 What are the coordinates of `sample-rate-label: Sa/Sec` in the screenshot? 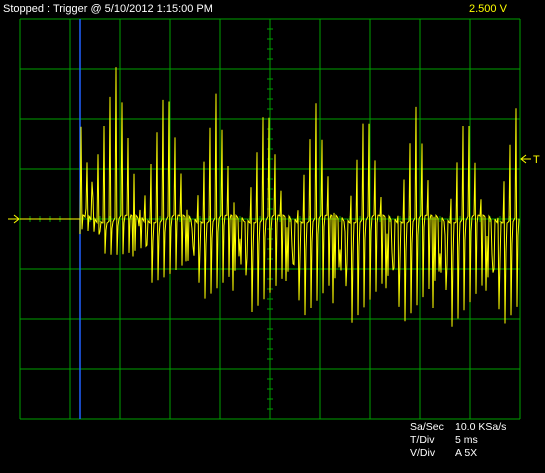 It's located at (427, 427).